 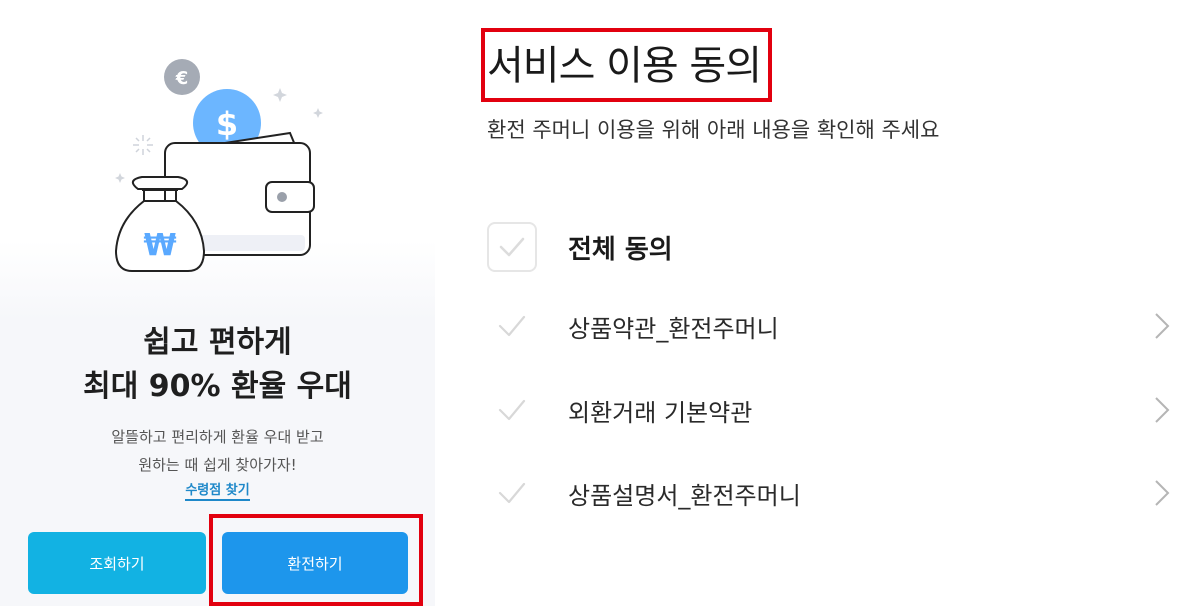 I want to click on all-agree-row: 전체 동의, so click(x=580, y=247).